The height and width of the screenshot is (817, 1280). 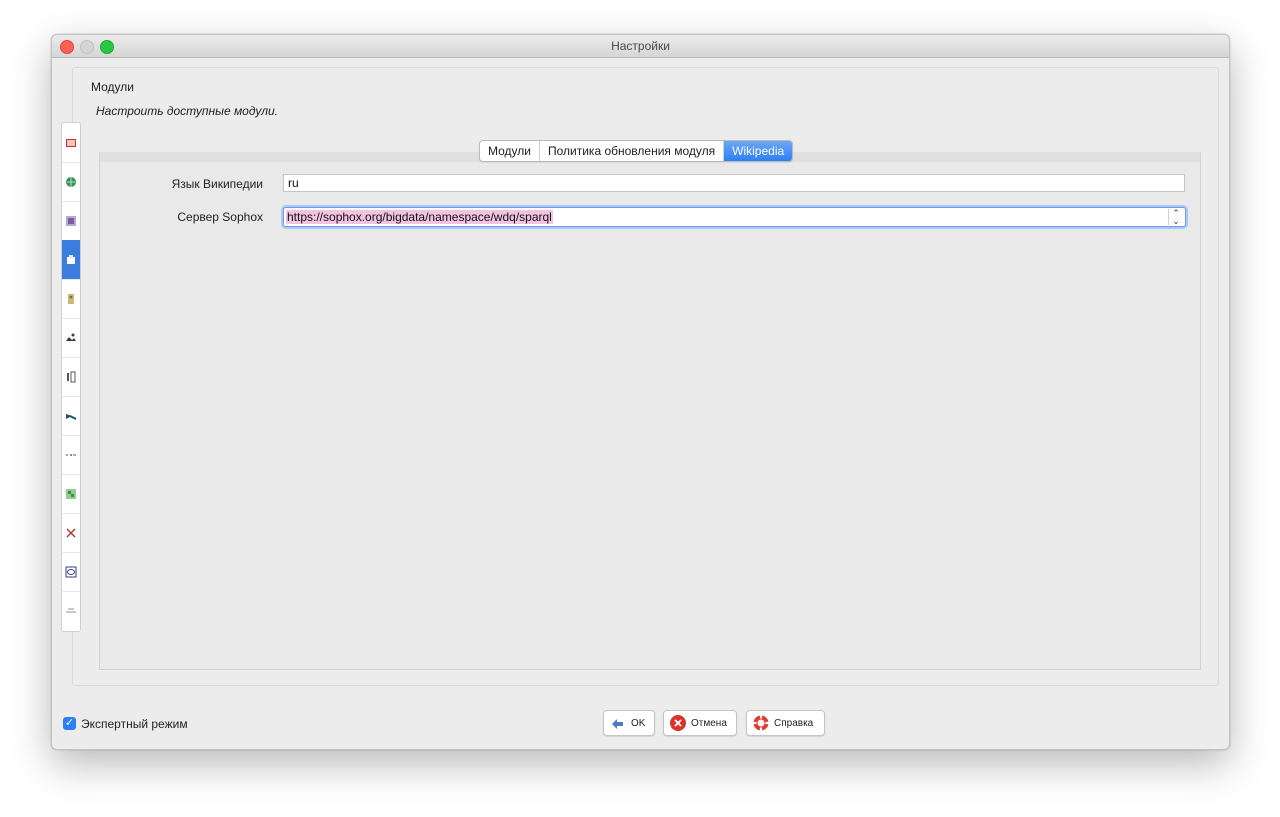 I want to click on help-button: Справка, so click(x=785, y=723).